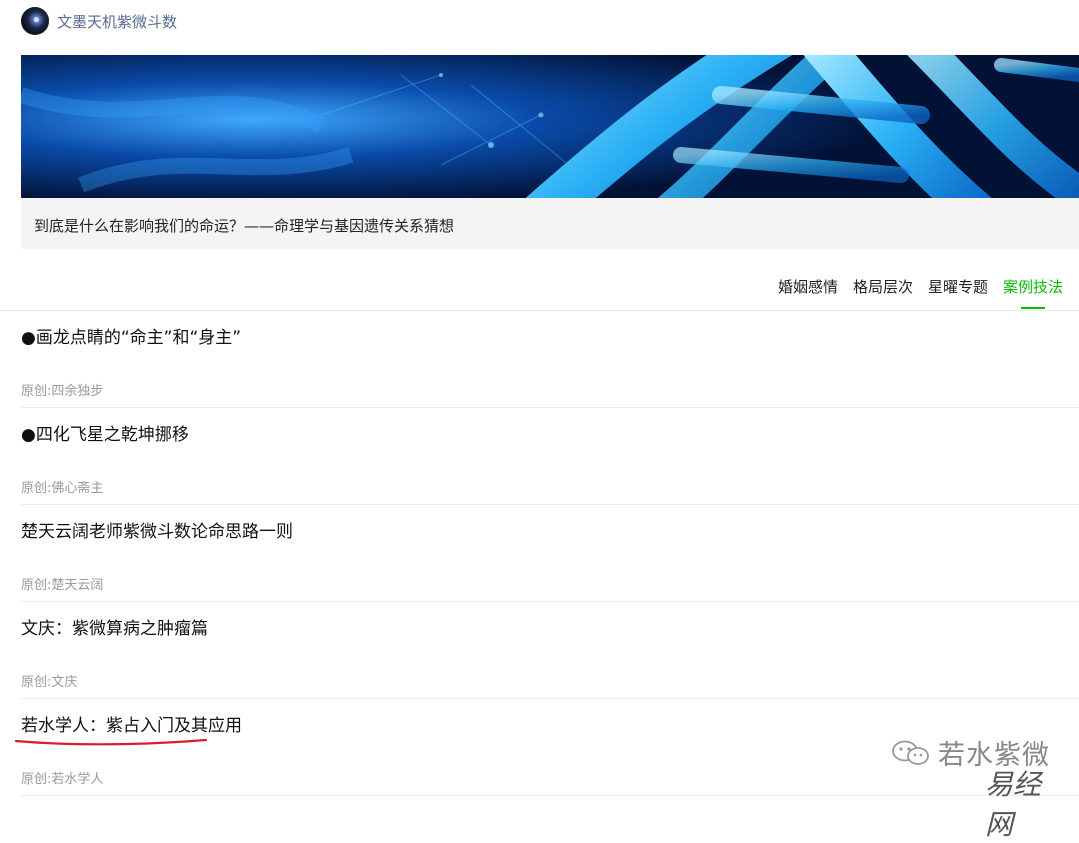 This screenshot has width=1079, height=843. Describe the element at coordinates (131, 723) in the screenshot. I see `article-title: 若水学人：紫占入门及其应用` at that location.